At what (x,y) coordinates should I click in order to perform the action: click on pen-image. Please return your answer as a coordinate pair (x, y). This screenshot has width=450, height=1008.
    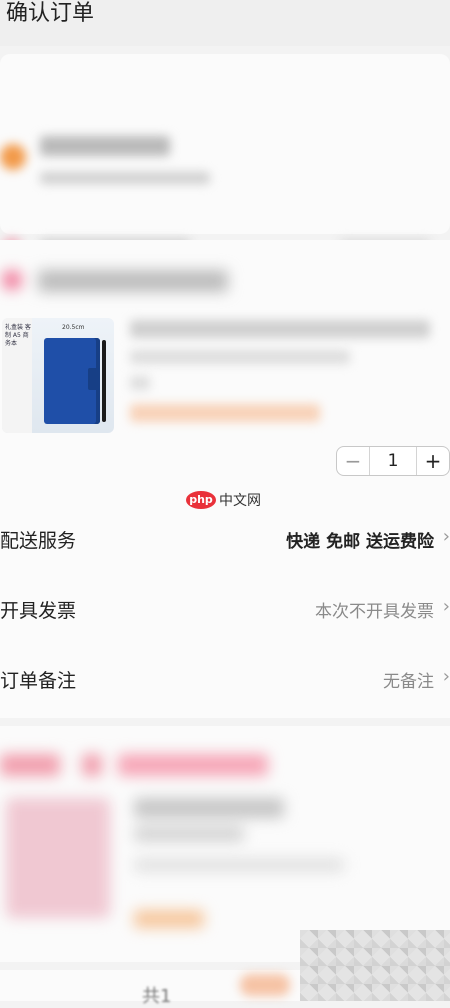
    Looking at the image, I should click on (104, 381).